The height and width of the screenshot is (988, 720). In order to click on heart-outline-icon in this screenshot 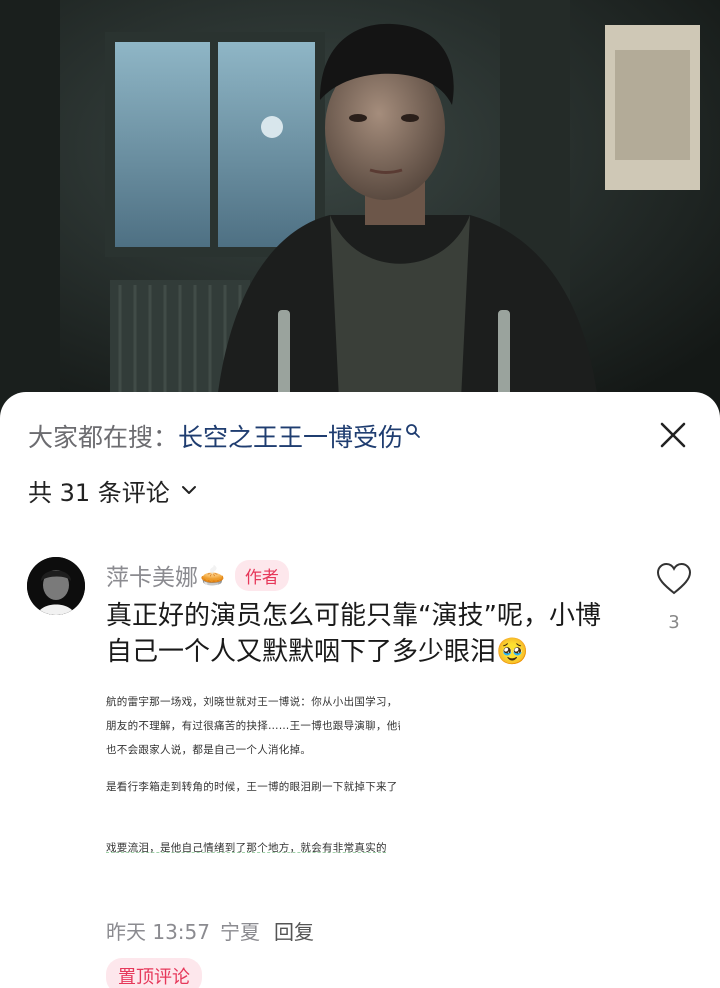, I will do `click(674, 579)`.